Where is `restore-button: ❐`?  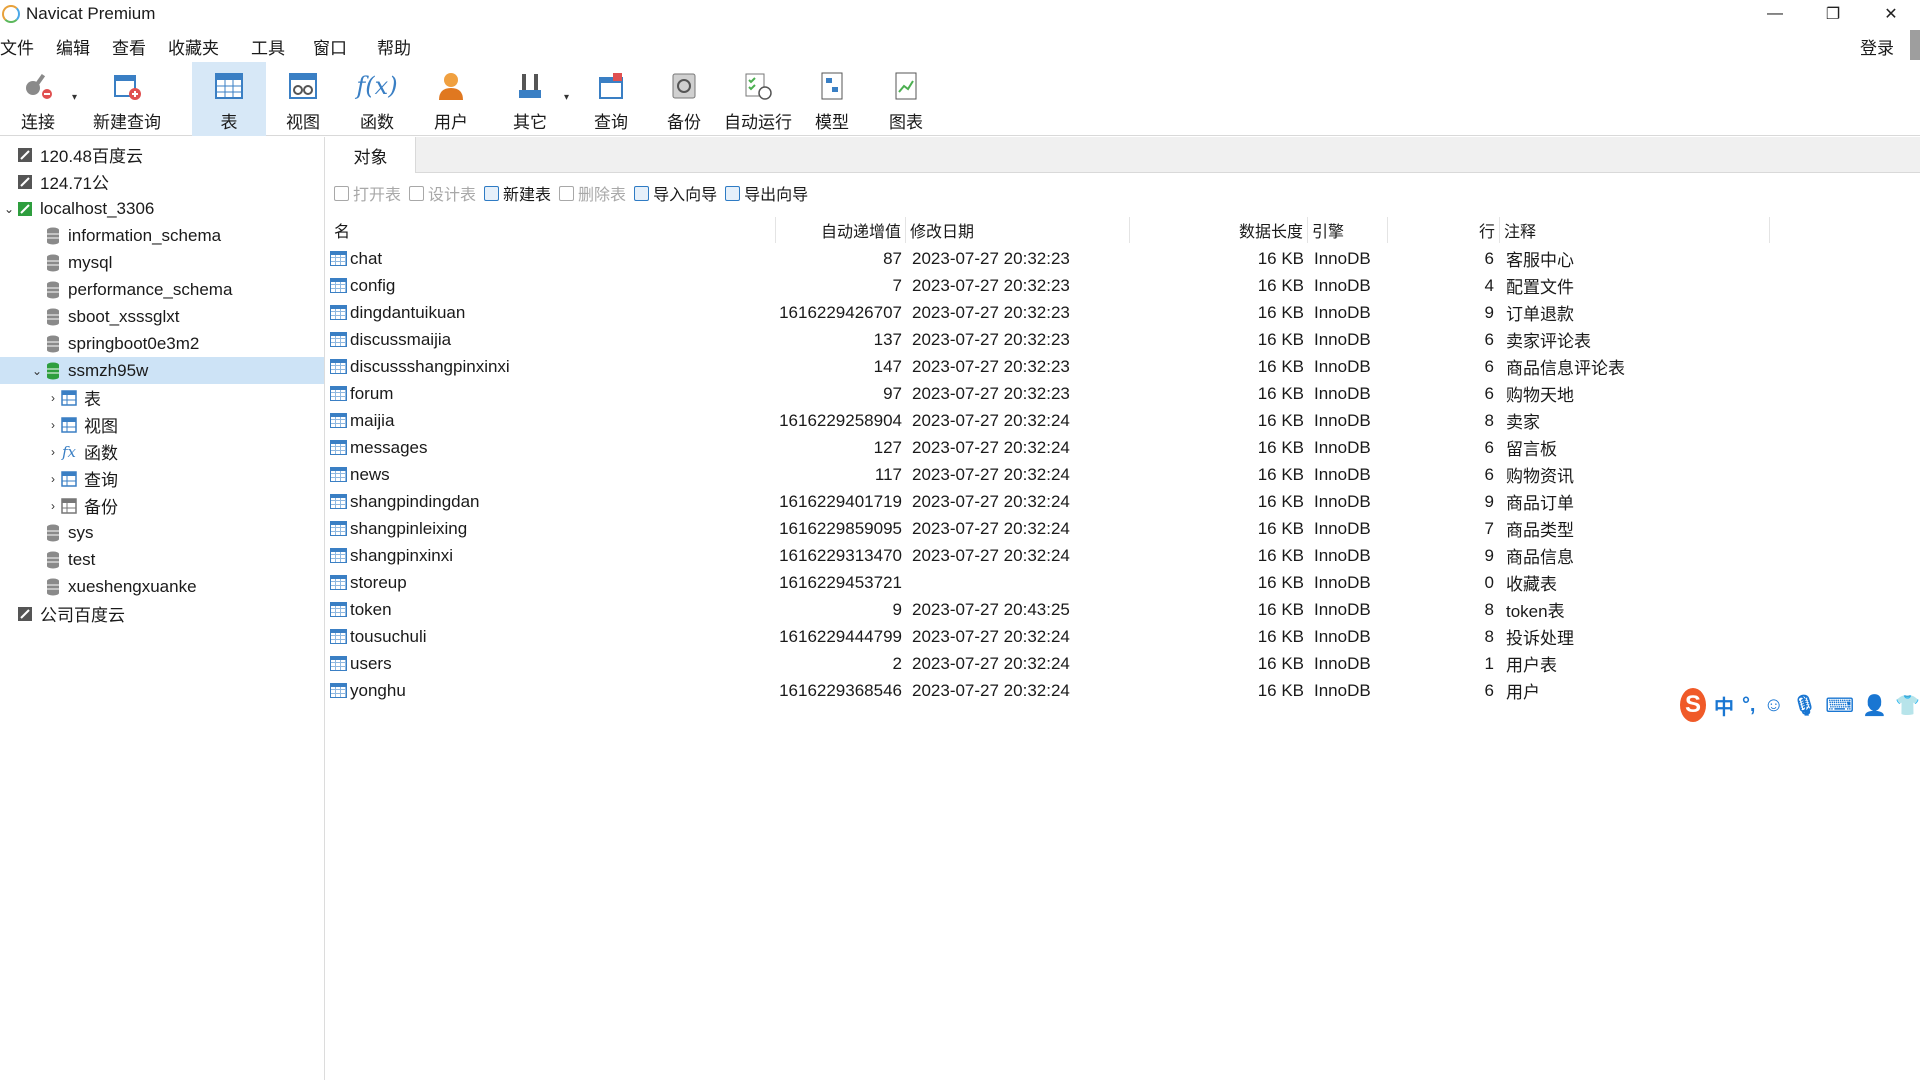 restore-button: ❐ is located at coordinates (1833, 14).